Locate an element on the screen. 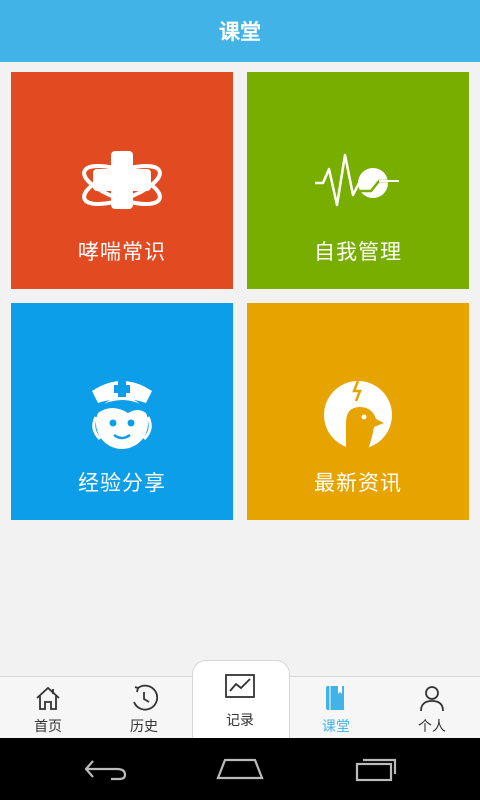 Image resolution: width=480 pixels, height=800 pixels. page-title: 课堂 is located at coordinates (240, 32).